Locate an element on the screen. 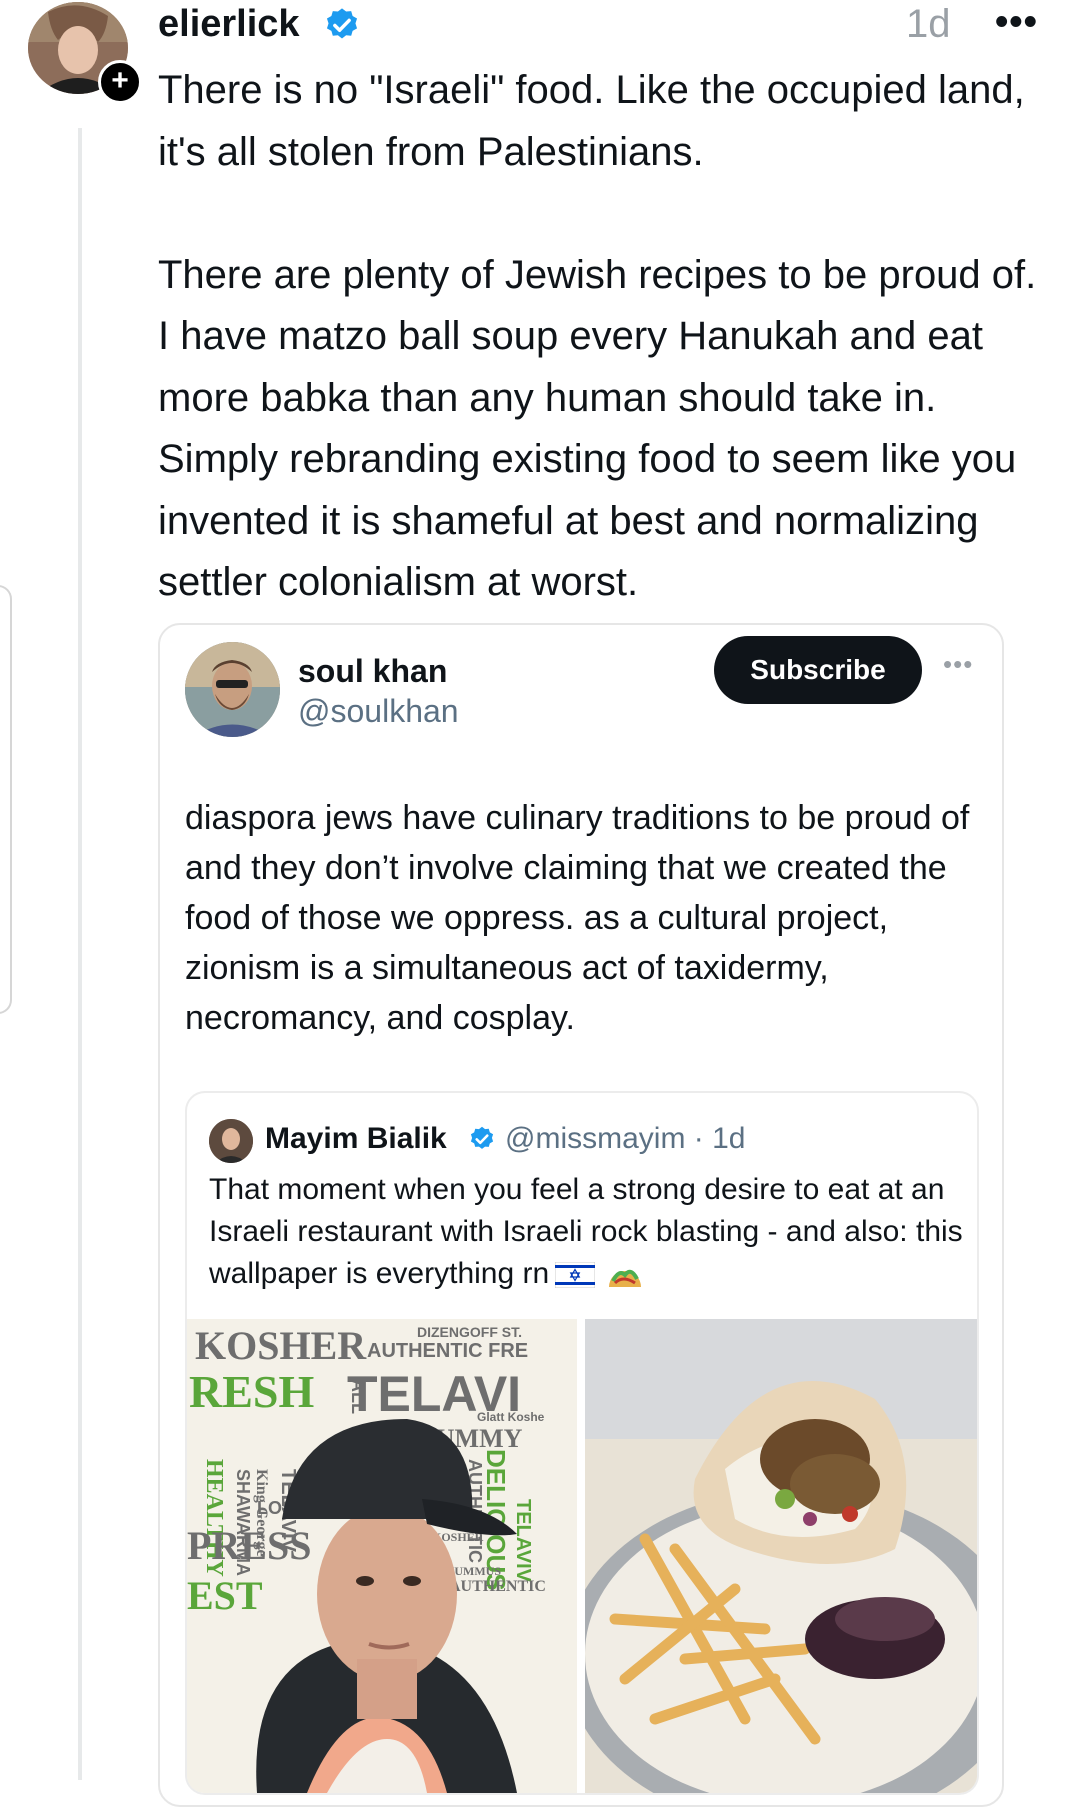 This screenshot has width=1080, height=1807. quoted-name: soul khan is located at coordinates (372, 671).